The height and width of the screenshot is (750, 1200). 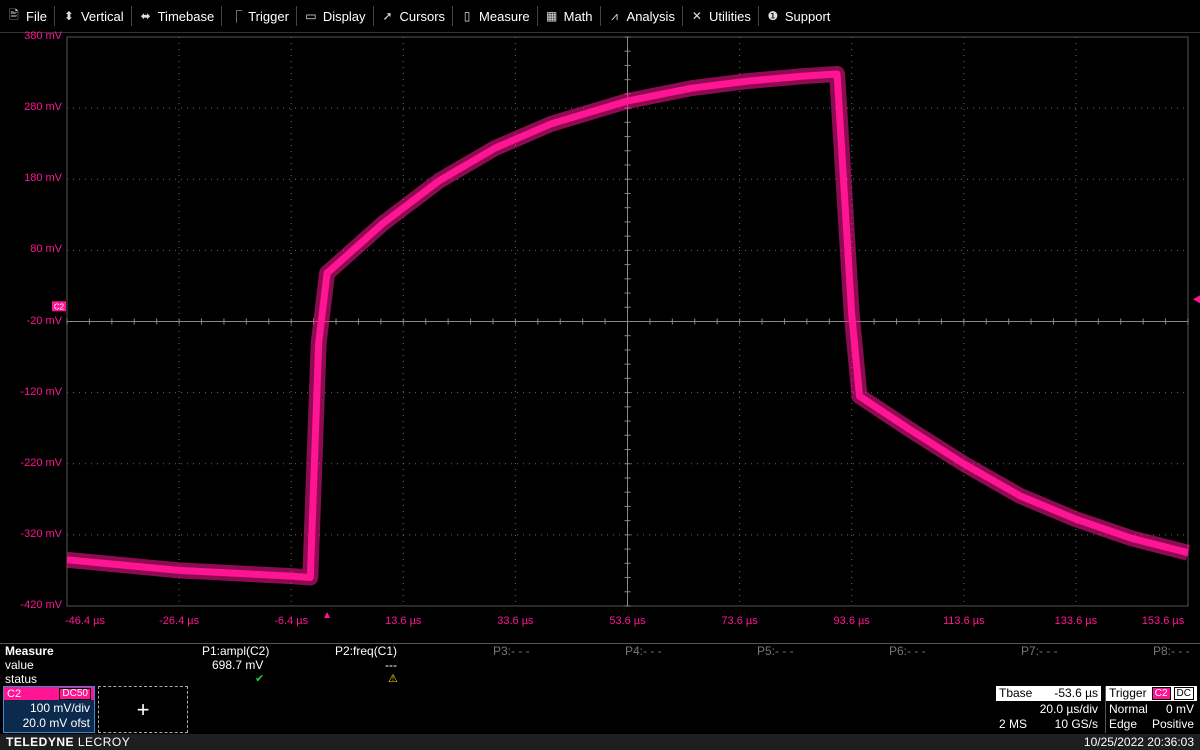 I want to click on y-tick-label: 80 mV, so click(x=46, y=249).